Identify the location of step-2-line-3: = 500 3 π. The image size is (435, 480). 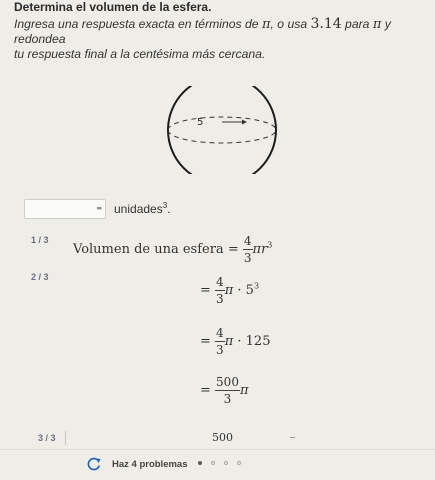
(224, 390).